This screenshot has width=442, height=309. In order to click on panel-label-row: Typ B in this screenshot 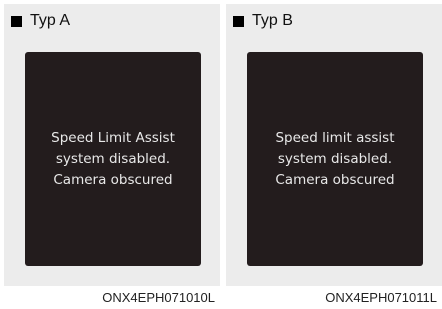, I will do `click(263, 21)`.